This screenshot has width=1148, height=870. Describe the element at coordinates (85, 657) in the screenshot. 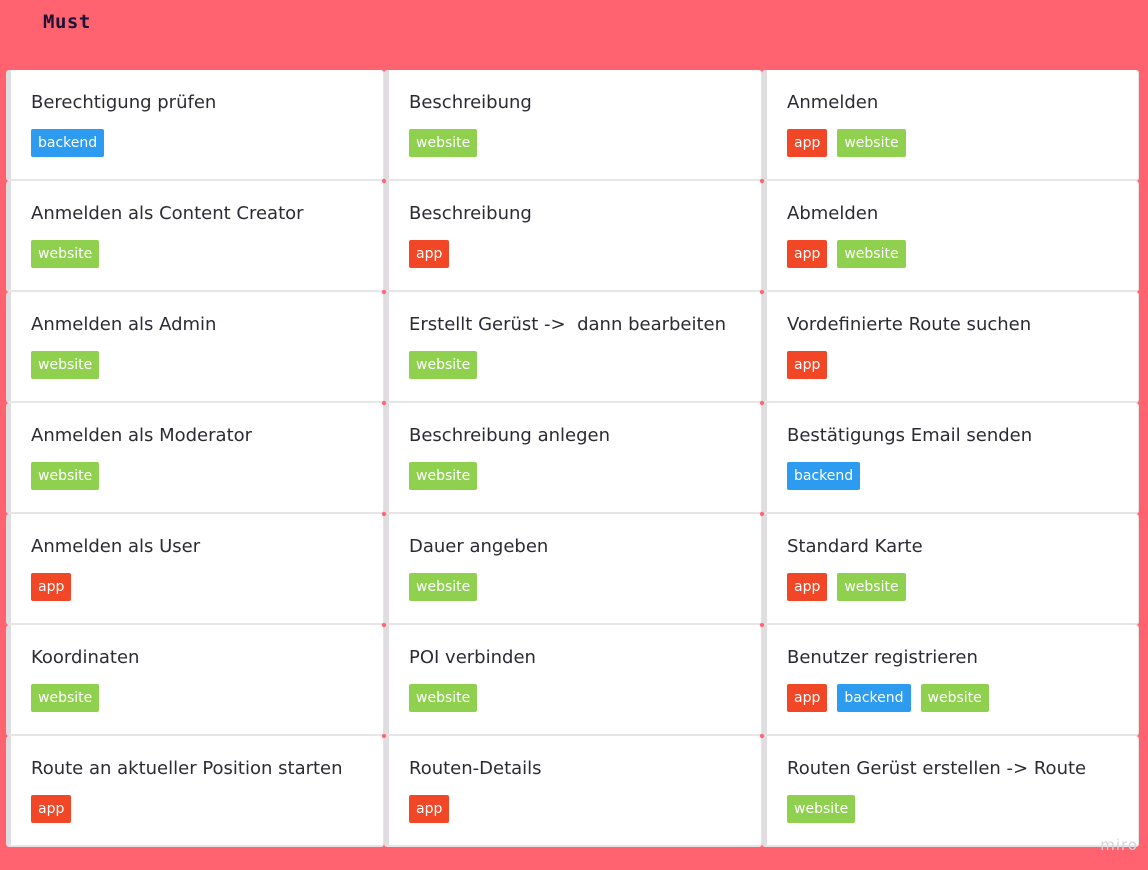

I see `card-title: Koordinaten` at that location.